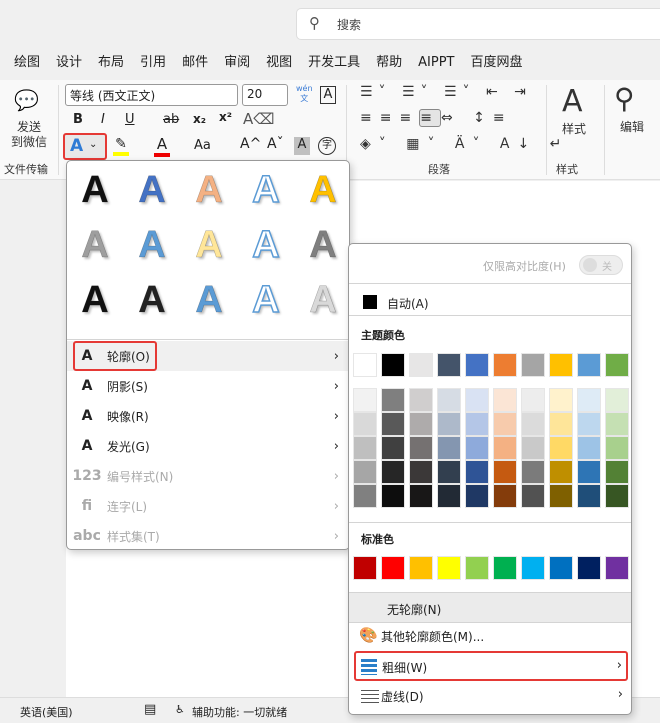  Describe the element at coordinates (408, 303) in the screenshot. I see `automatic-color-item: 自动(A)` at that location.